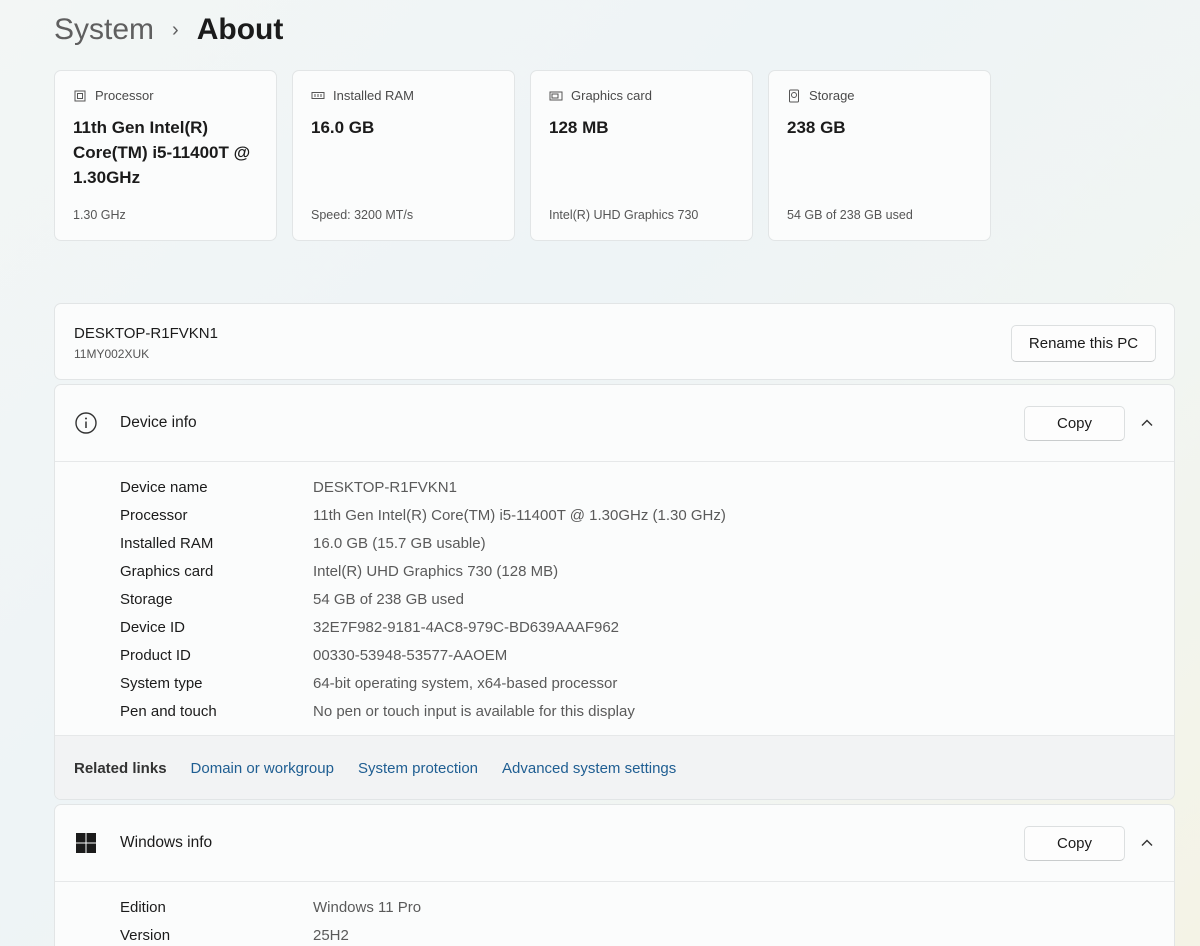 The width and height of the screenshot is (1200, 946). What do you see at coordinates (614, 543) in the screenshot?
I see `info-row: Installed RAM 16.0 GB (15.7 GB usable)` at bounding box center [614, 543].